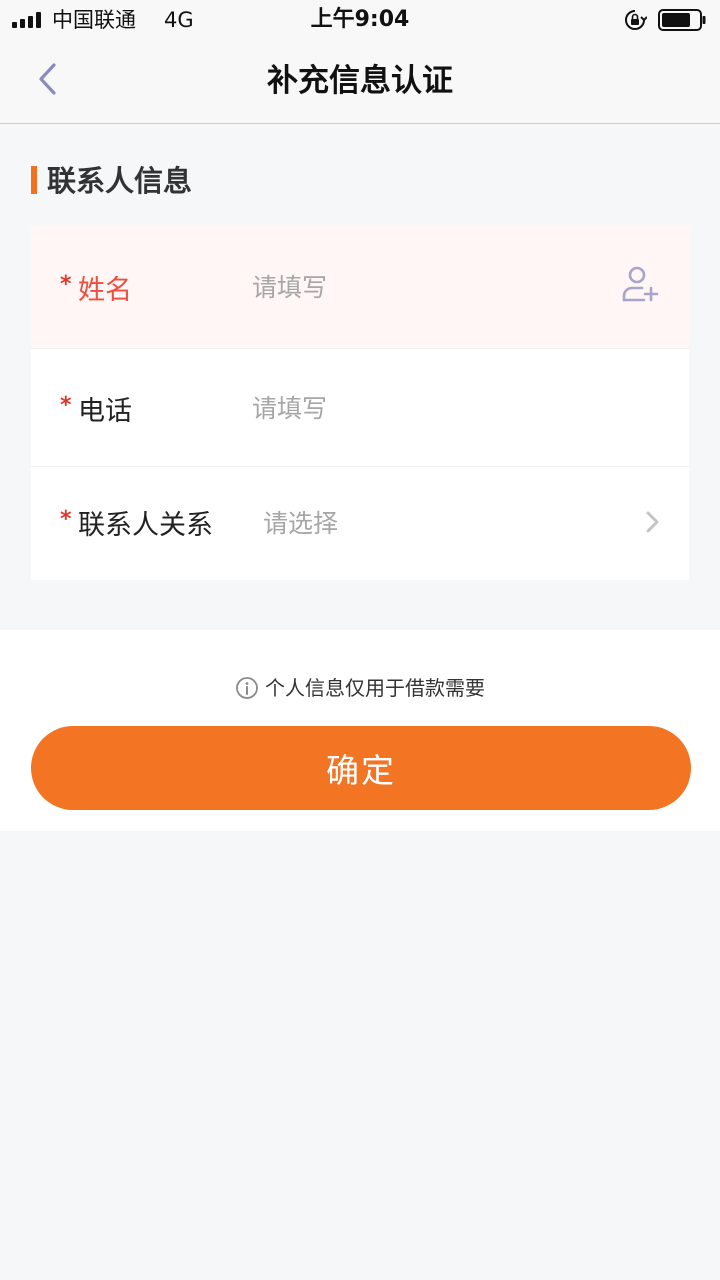  Describe the element at coordinates (34, 180) in the screenshot. I see `section-accent-bar` at that location.